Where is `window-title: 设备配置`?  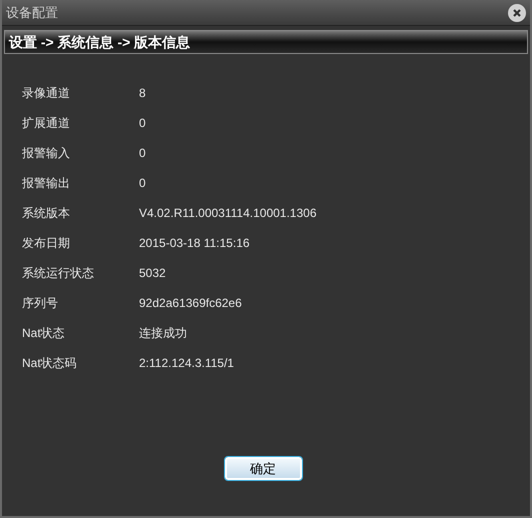
window-title: 设备配置 is located at coordinates (32, 13).